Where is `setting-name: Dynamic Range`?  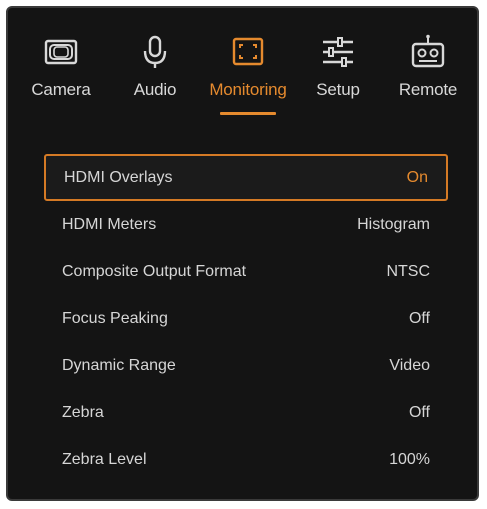
setting-name: Dynamic Range is located at coordinates (119, 365).